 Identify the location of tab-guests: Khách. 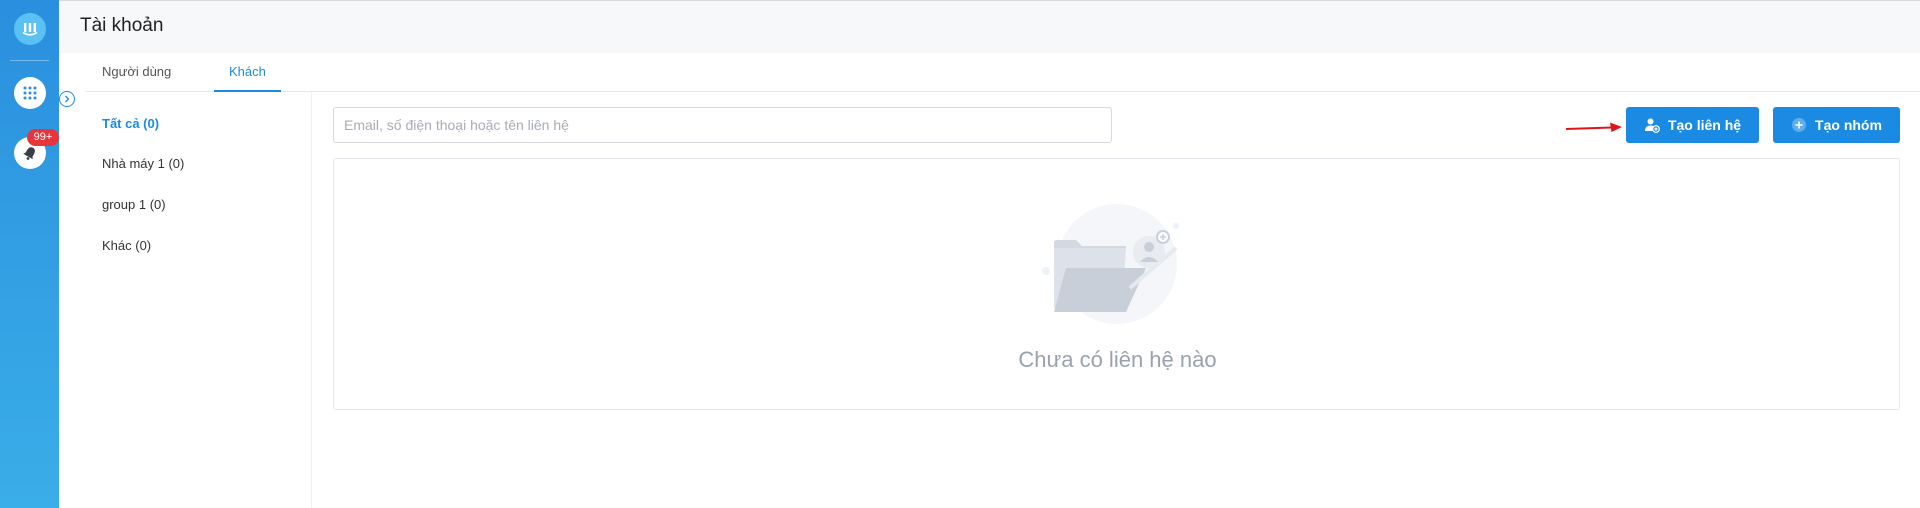
(247, 73).